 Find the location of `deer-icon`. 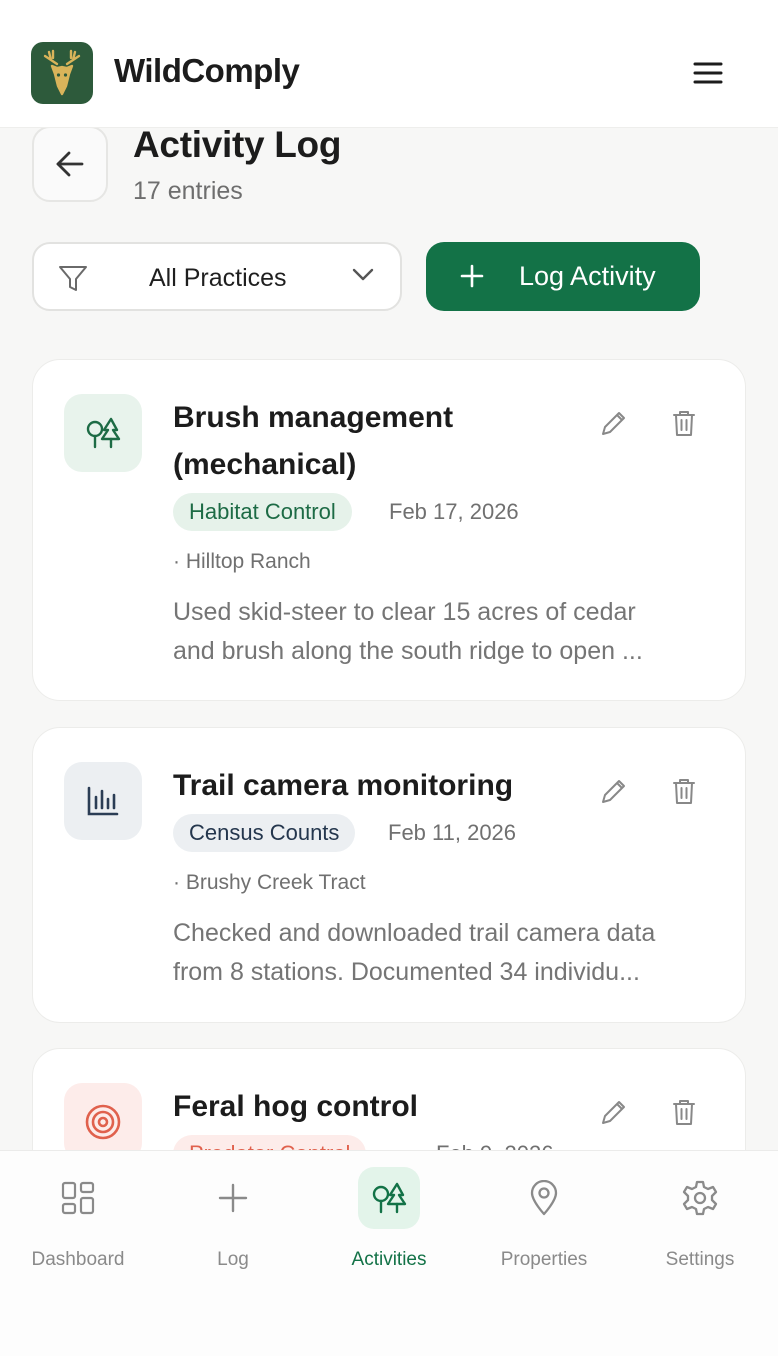

deer-icon is located at coordinates (62, 72).